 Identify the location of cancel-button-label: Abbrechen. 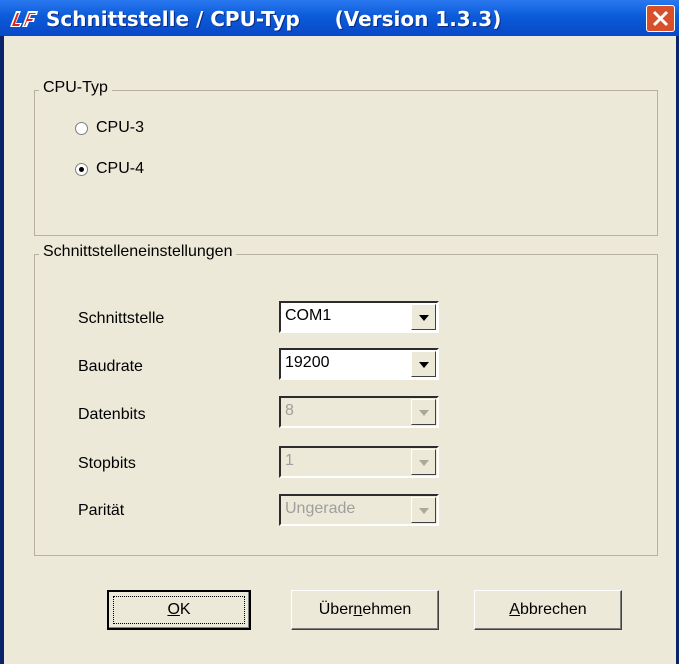
(548, 609).